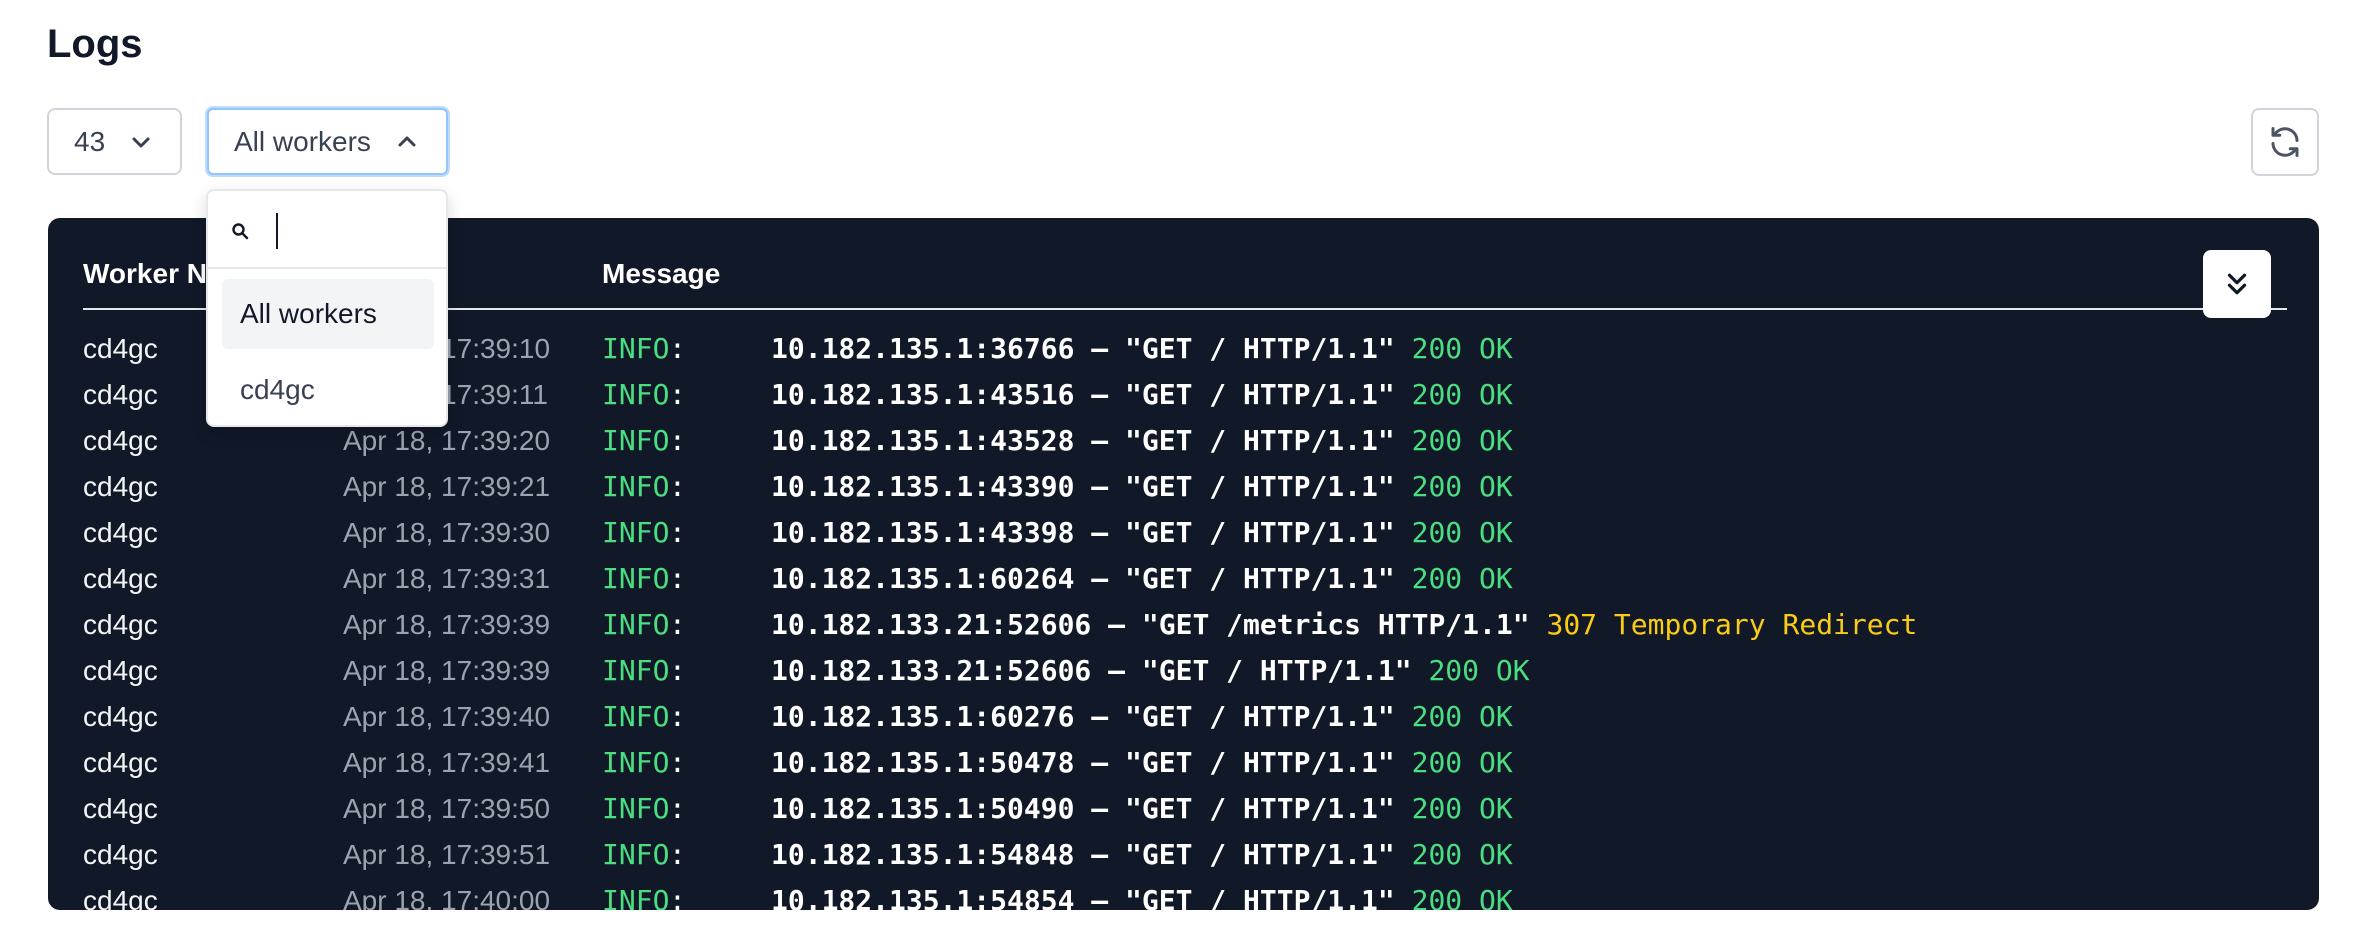 This screenshot has width=2368, height=944. Describe the element at coordinates (661, 273) in the screenshot. I see `header-message: Message` at that location.